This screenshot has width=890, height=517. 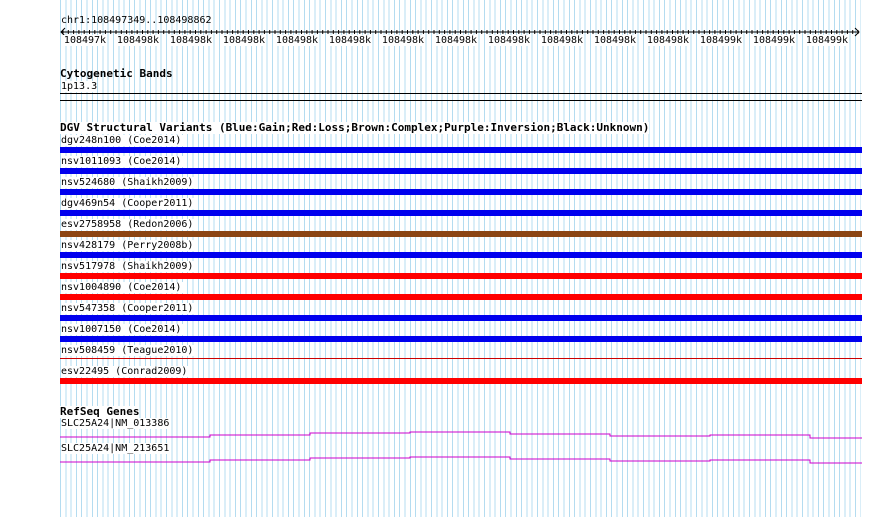 I want to click on dgv-variant-label: esv22495 (Conrad2009), so click(x=125, y=371).